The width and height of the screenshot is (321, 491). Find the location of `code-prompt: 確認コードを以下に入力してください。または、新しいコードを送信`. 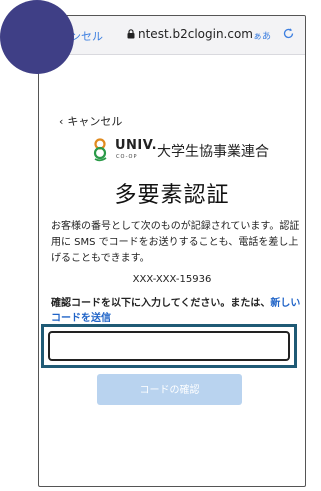

code-prompt: 確認コードを以下に入力してください。または、新しいコードを送信 is located at coordinates (176, 311).